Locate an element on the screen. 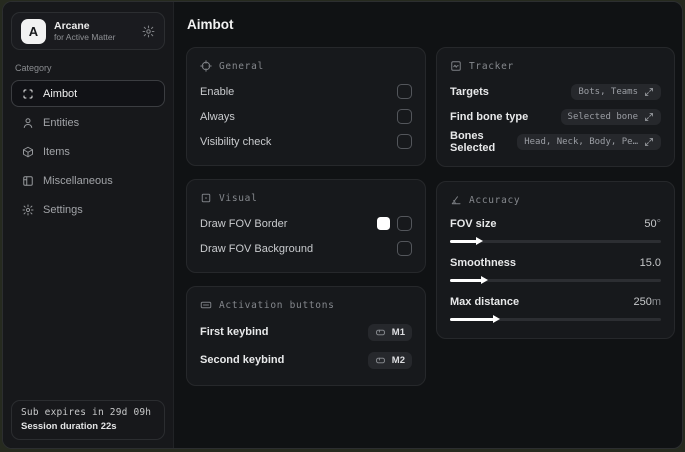  setting-label: Smoothness is located at coordinates (483, 263).